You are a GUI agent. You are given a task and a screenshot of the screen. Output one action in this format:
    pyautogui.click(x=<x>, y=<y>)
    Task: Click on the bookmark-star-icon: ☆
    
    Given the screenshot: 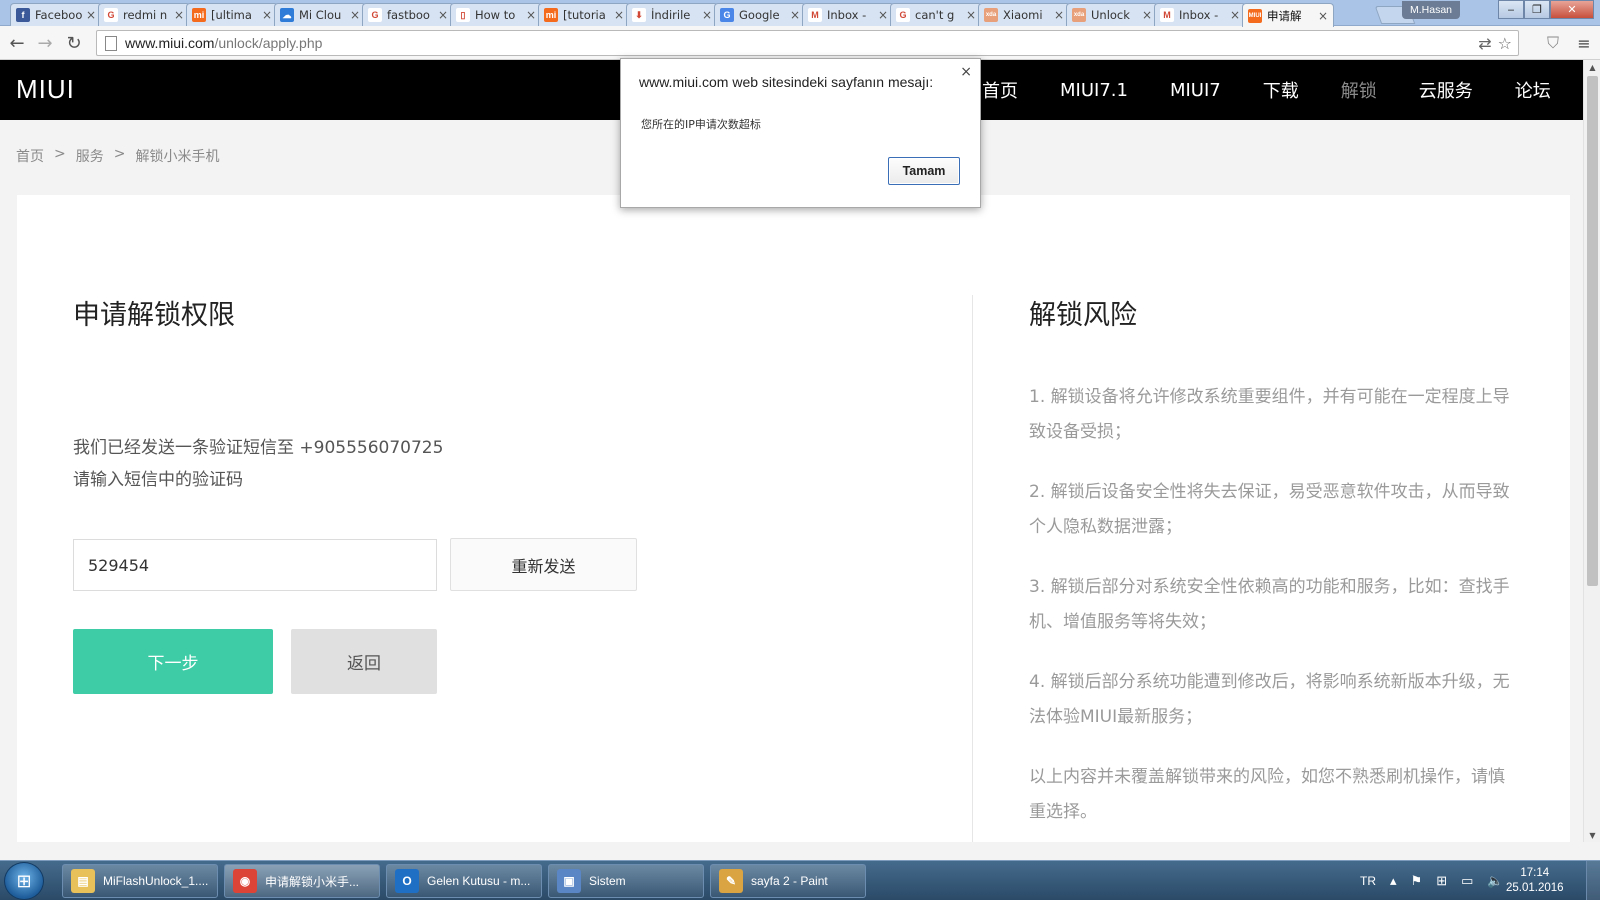 What is the action you would take?
    pyautogui.click(x=1505, y=43)
    